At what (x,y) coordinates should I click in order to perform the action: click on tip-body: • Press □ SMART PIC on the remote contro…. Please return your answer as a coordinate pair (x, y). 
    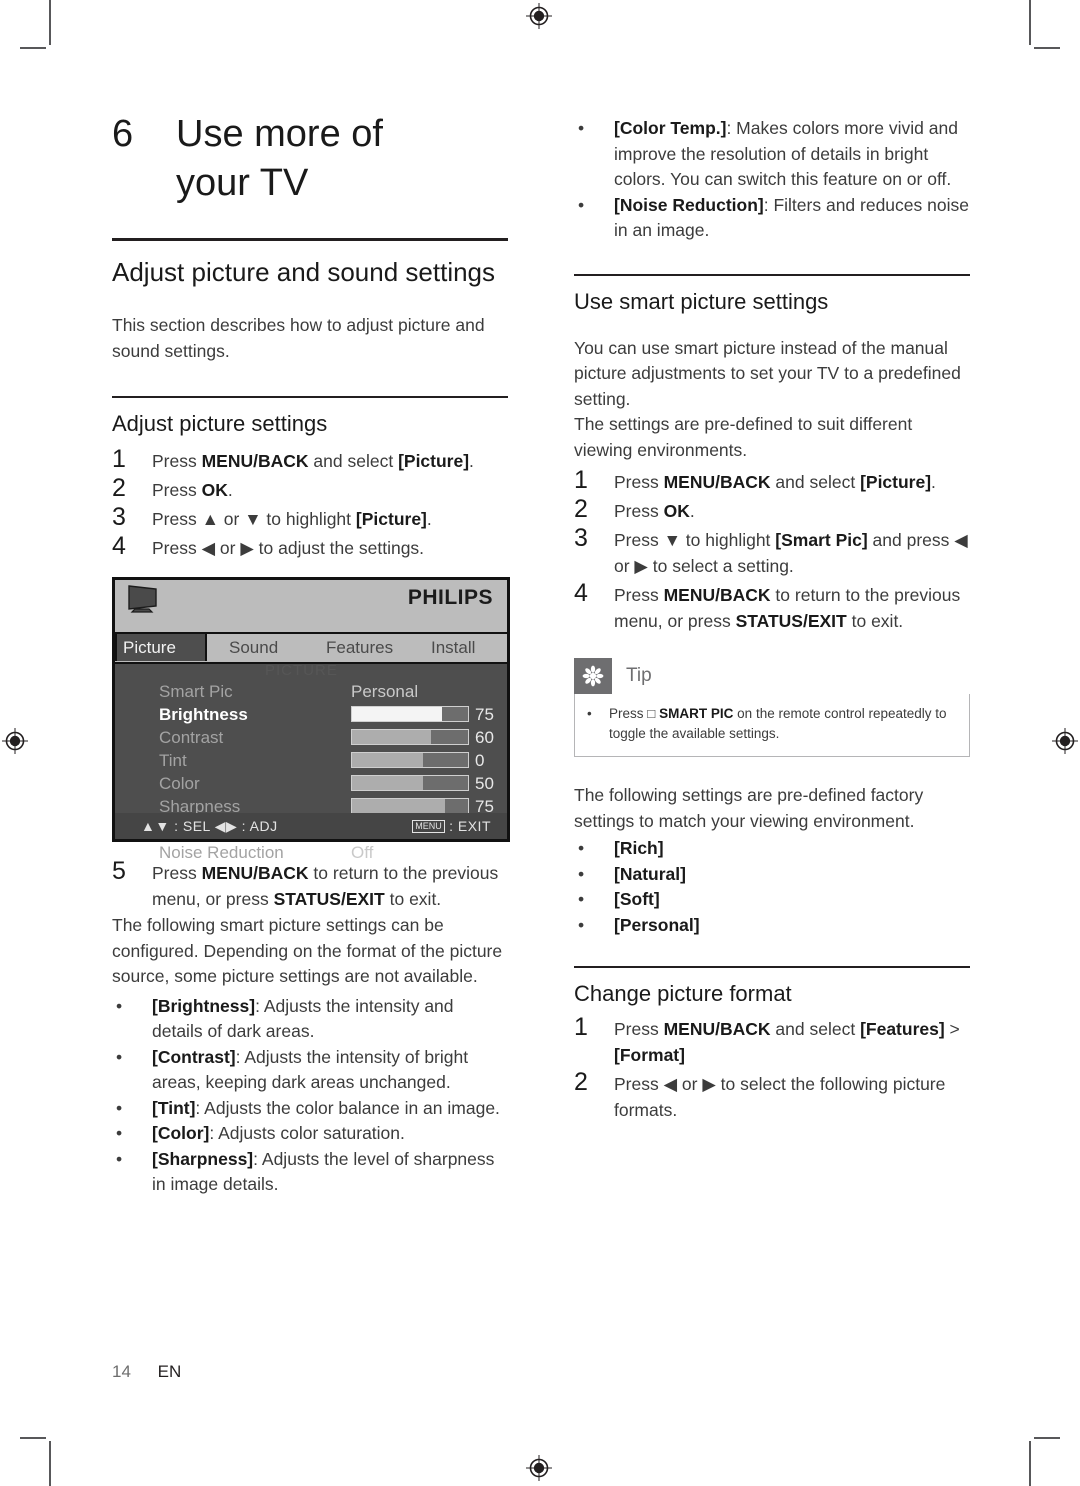
    Looking at the image, I should click on (772, 725).